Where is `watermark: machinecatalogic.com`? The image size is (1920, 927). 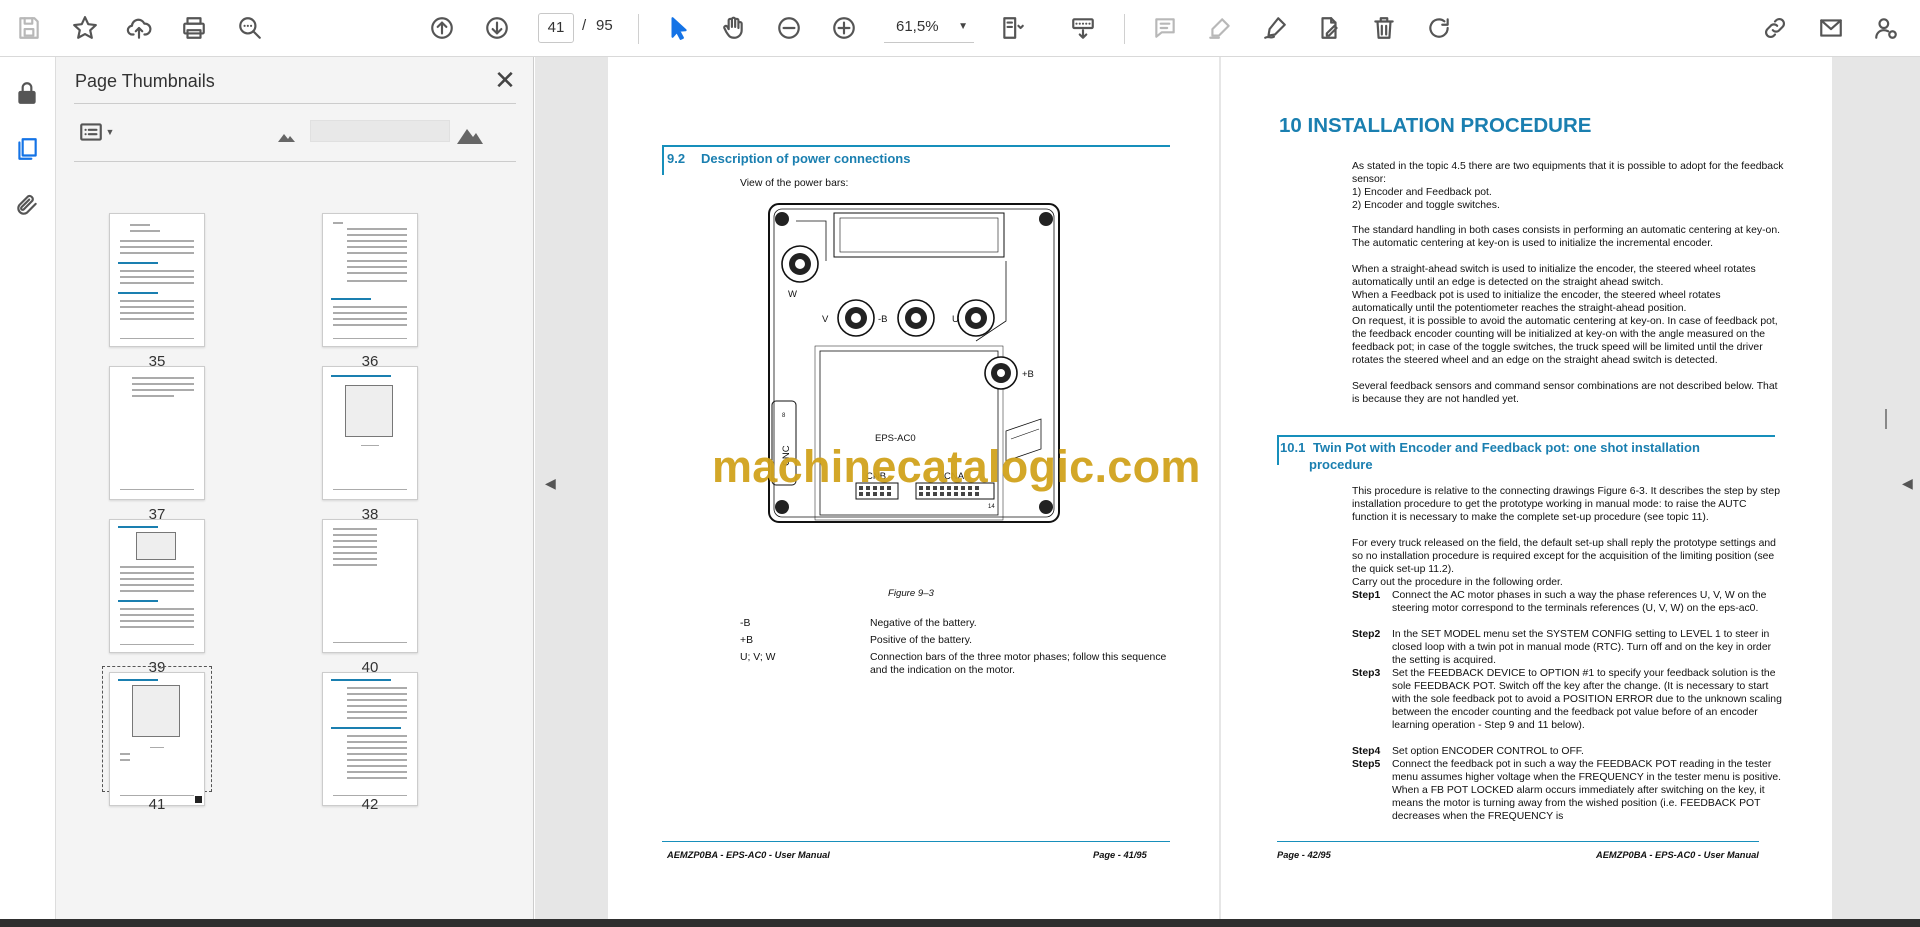 watermark: machinecatalogic.com is located at coordinates (956, 466).